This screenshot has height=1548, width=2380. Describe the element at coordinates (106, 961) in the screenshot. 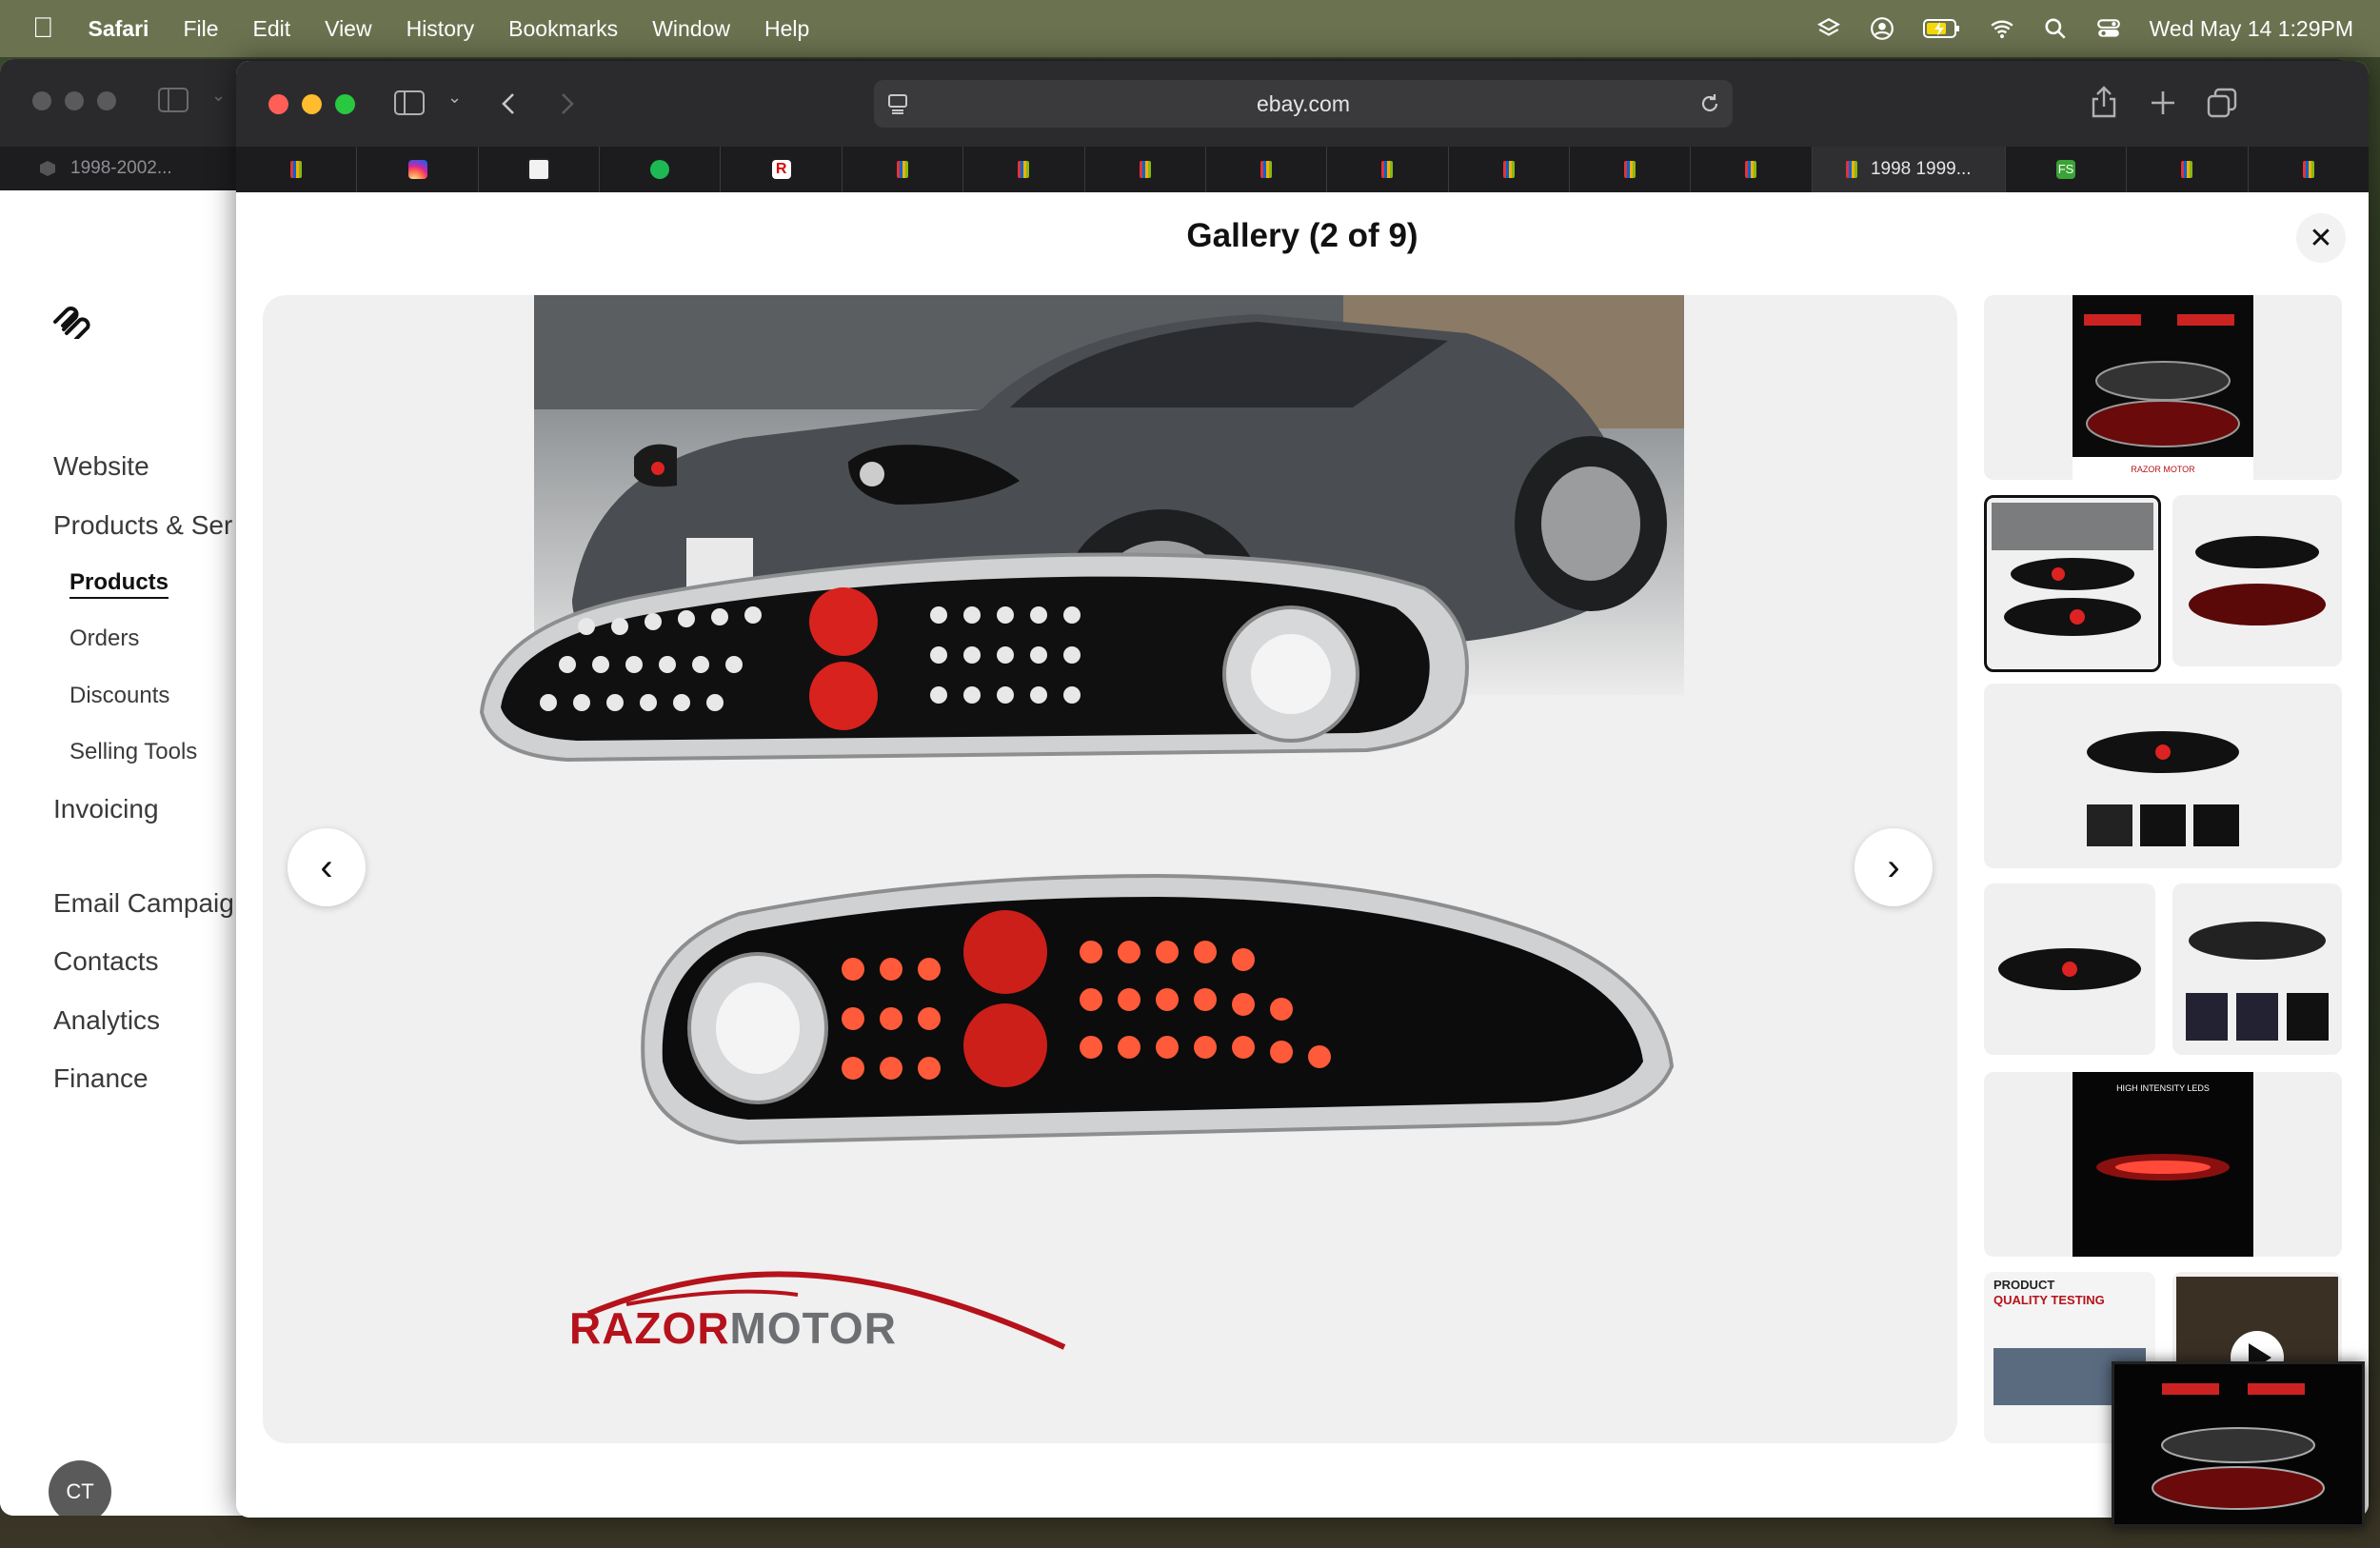

I see `sidebar-item-contacts: Contacts` at that location.